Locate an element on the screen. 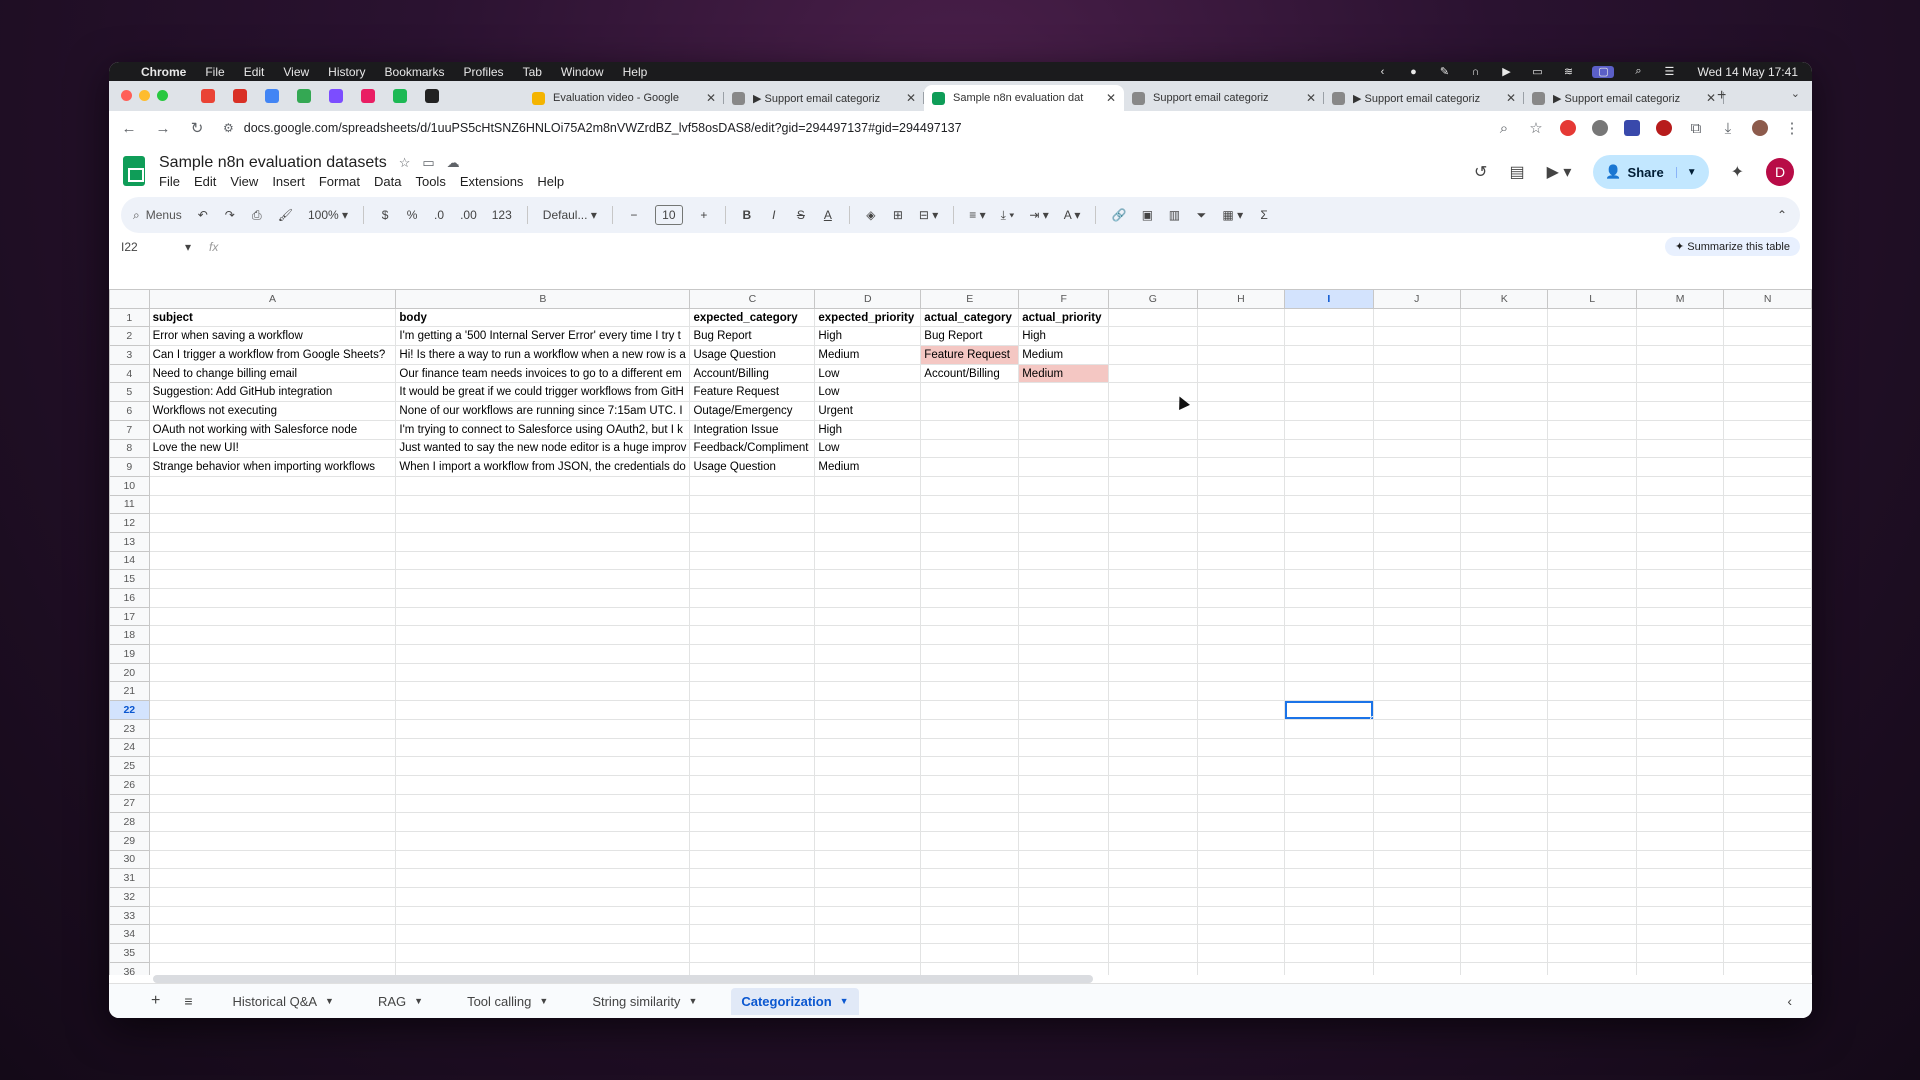 The width and height of the screenshot is (1920, 1080). decrease-decimal-button: .0 is located at coordinates (439, 215).